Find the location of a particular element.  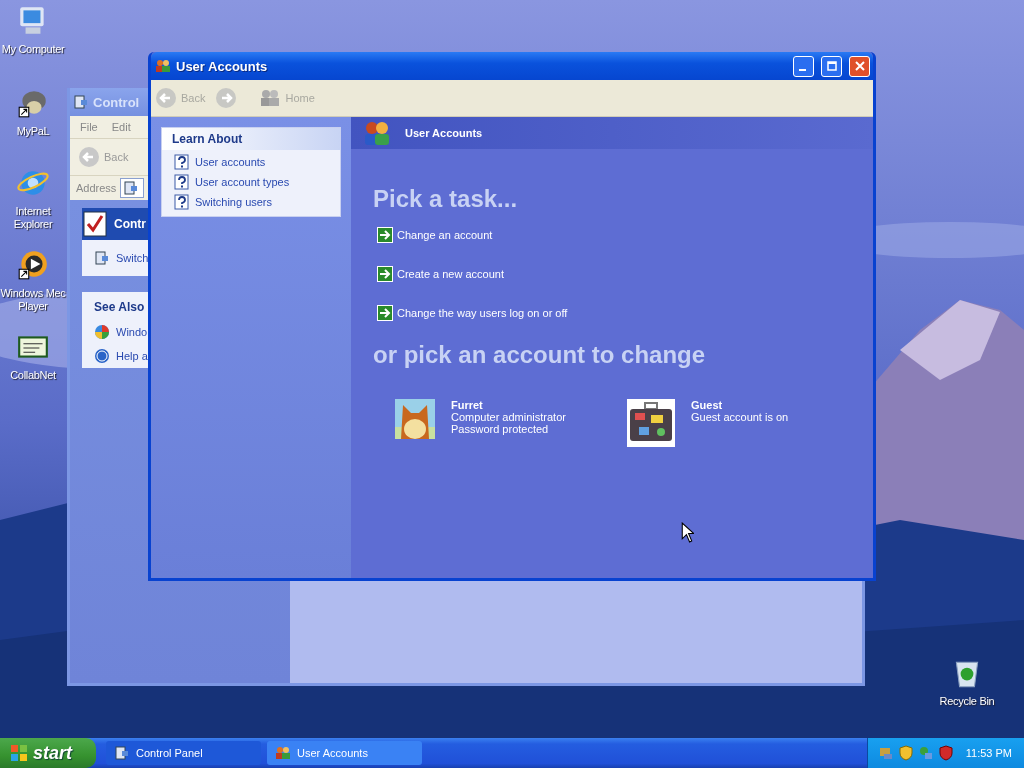

start-button: start is located at coordinates (48, 753).